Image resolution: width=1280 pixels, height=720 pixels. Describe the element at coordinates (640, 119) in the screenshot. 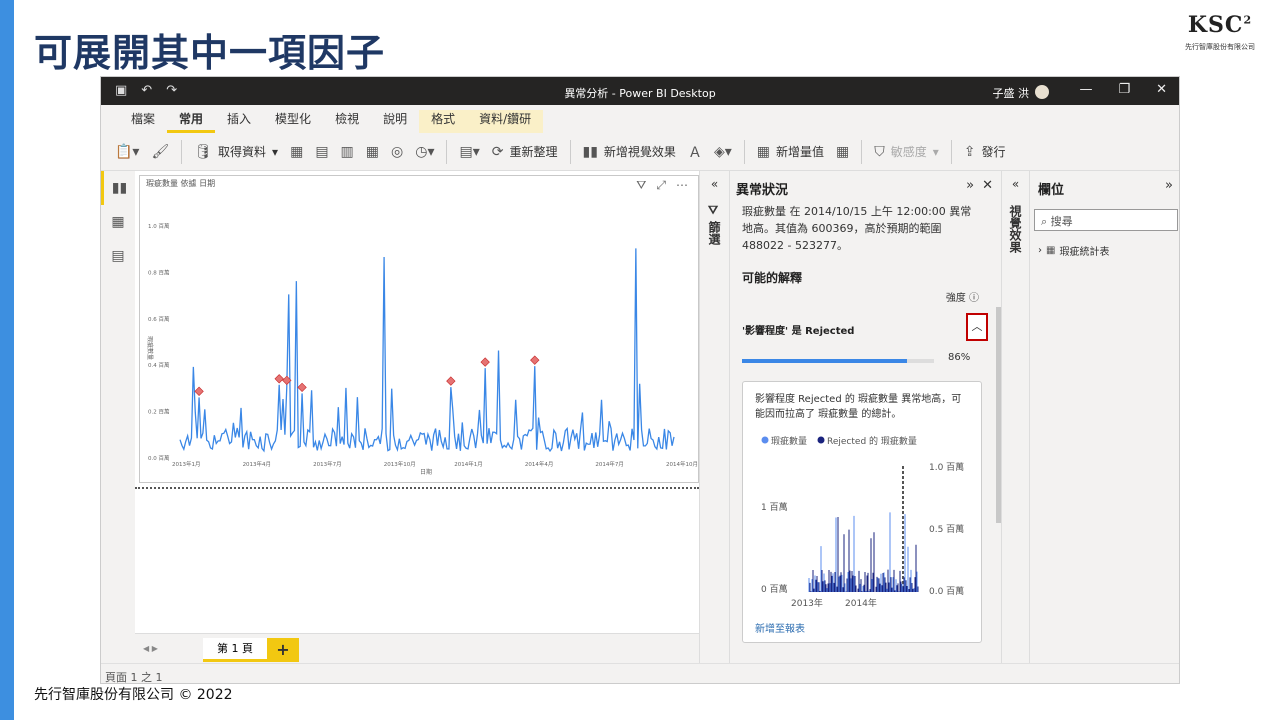

I see `menu-bar: 檔案 常用 插入 模型化 檢視 說明 格式 資料/鑽研` at that location.